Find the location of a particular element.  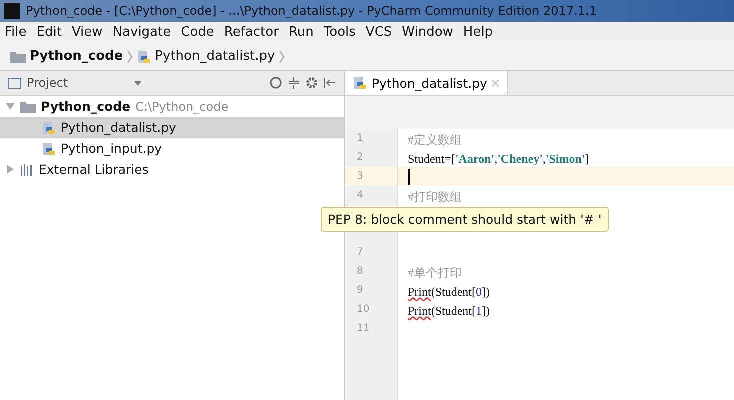

collapse-all-icon is located at coordinates (294, 83).